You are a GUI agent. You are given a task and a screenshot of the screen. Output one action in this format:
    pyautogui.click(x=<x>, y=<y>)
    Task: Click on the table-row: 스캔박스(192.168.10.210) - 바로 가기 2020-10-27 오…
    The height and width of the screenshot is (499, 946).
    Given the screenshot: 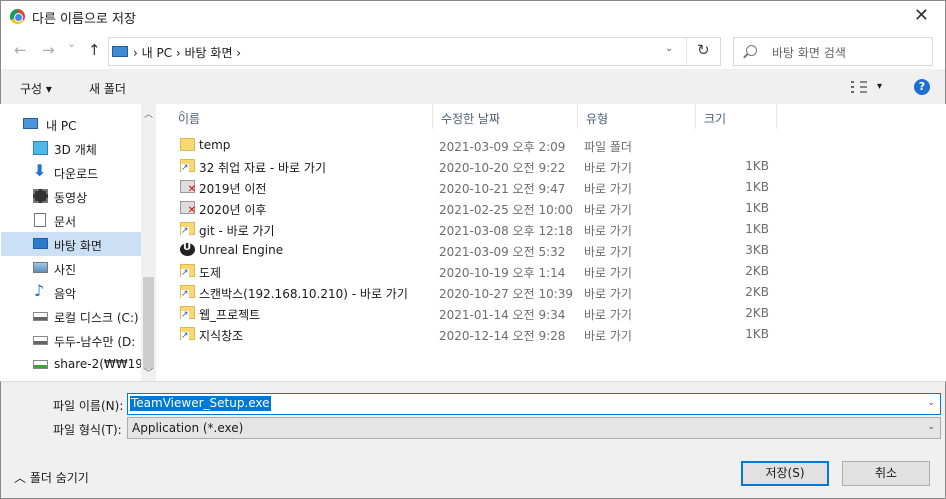 What is the action you would take?
    pyautogui.click(x=551, y=292)
    